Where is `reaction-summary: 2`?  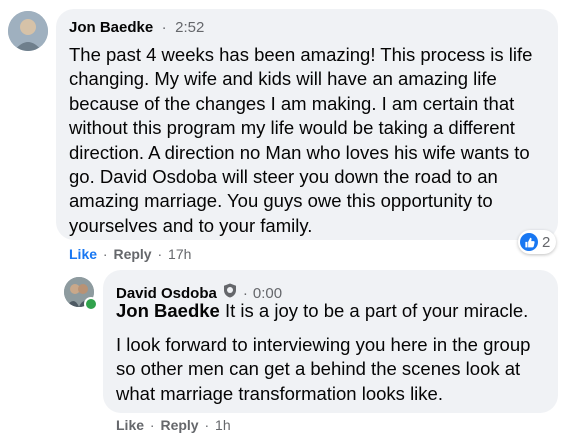
reaction-summary: 2 is located at coordinates (537, 242).